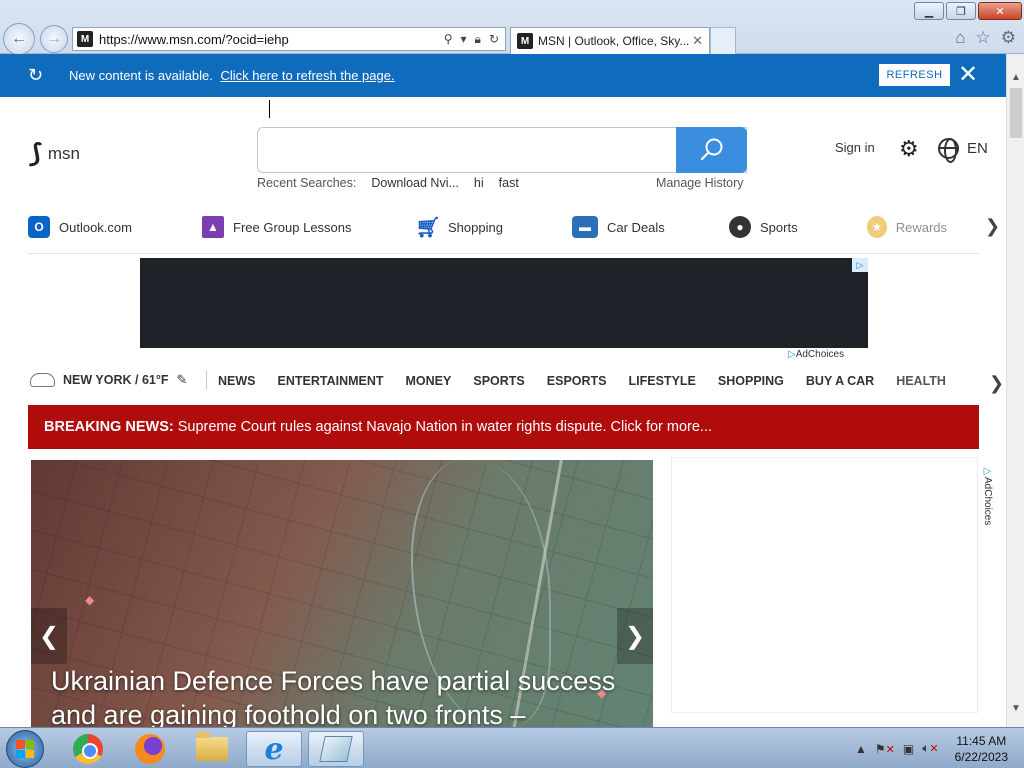 The width and height of the screenshot is (1024, 768). What do you see at coordinates (504, 303) in the screenshot?
I see `ad-banner: ▷` at bounding box center [504, 303].